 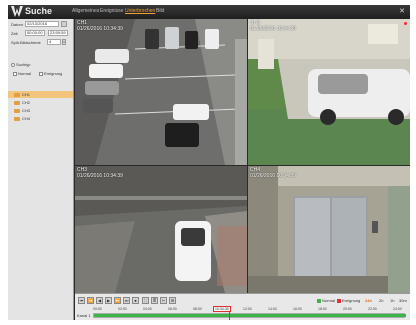 I want to click on split-label: Split-Bildschirme, so click(x=26, y=42).